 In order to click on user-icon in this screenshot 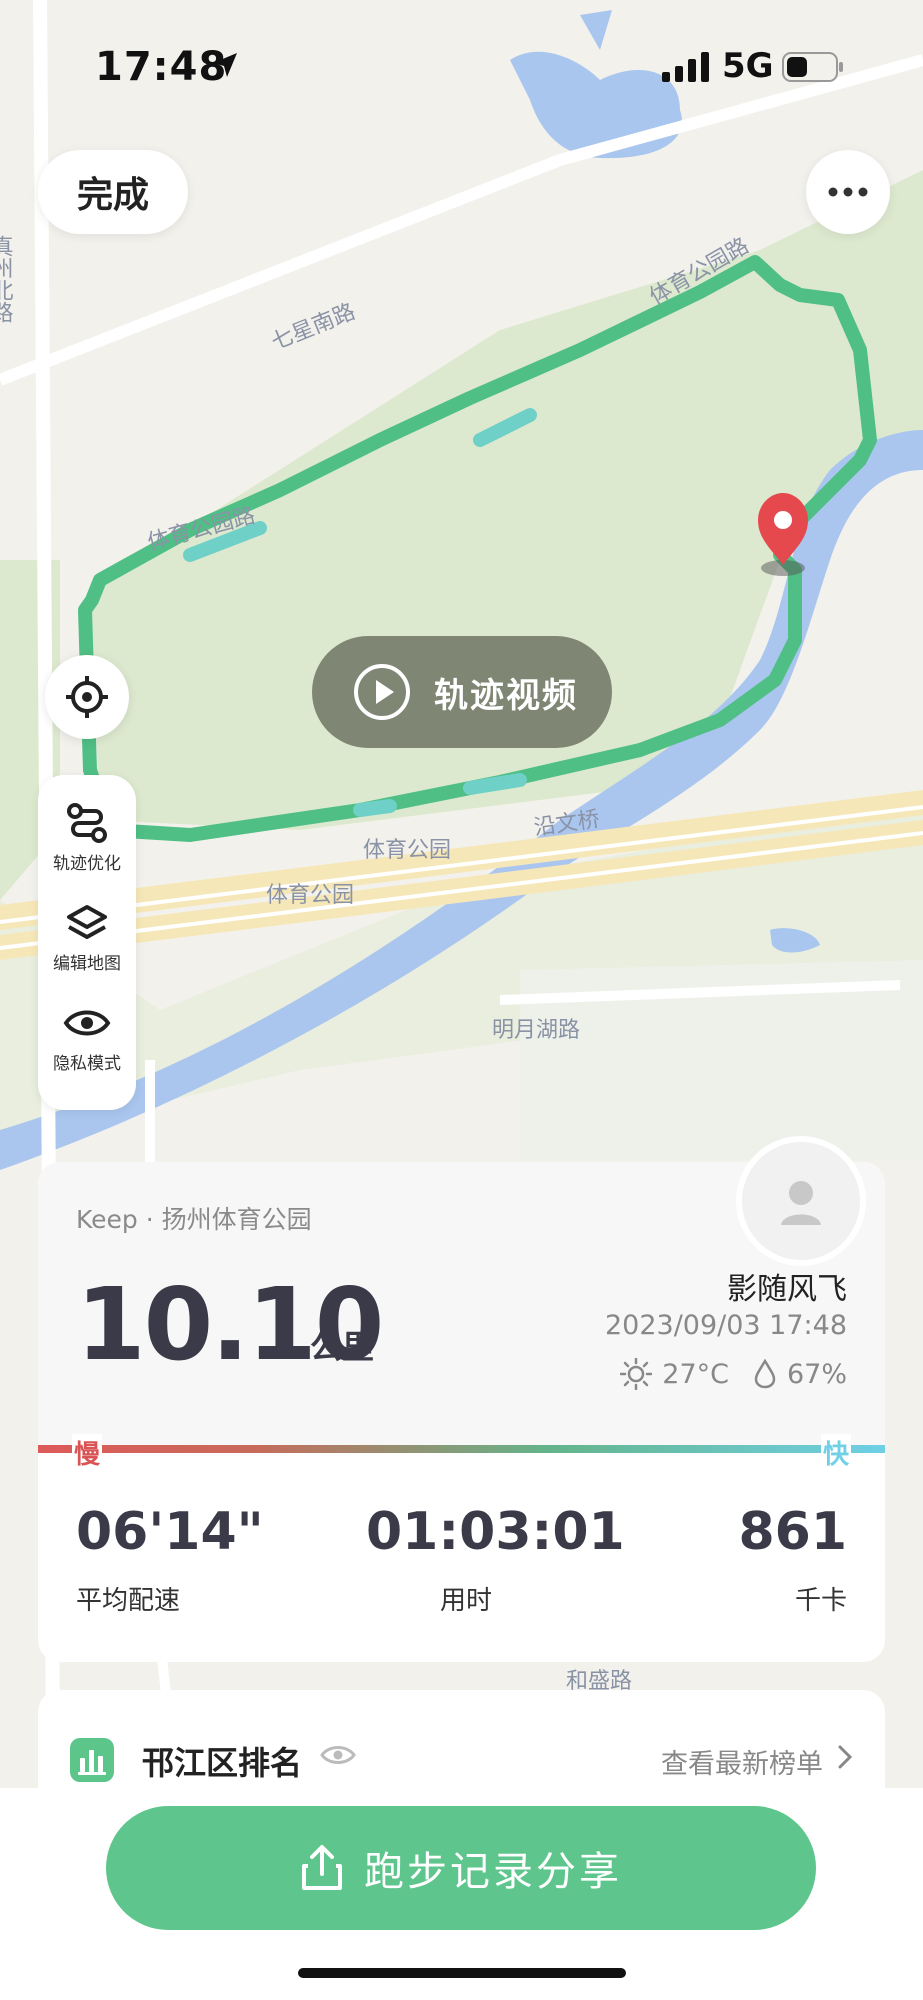, I will do `click(801, 1203)`.